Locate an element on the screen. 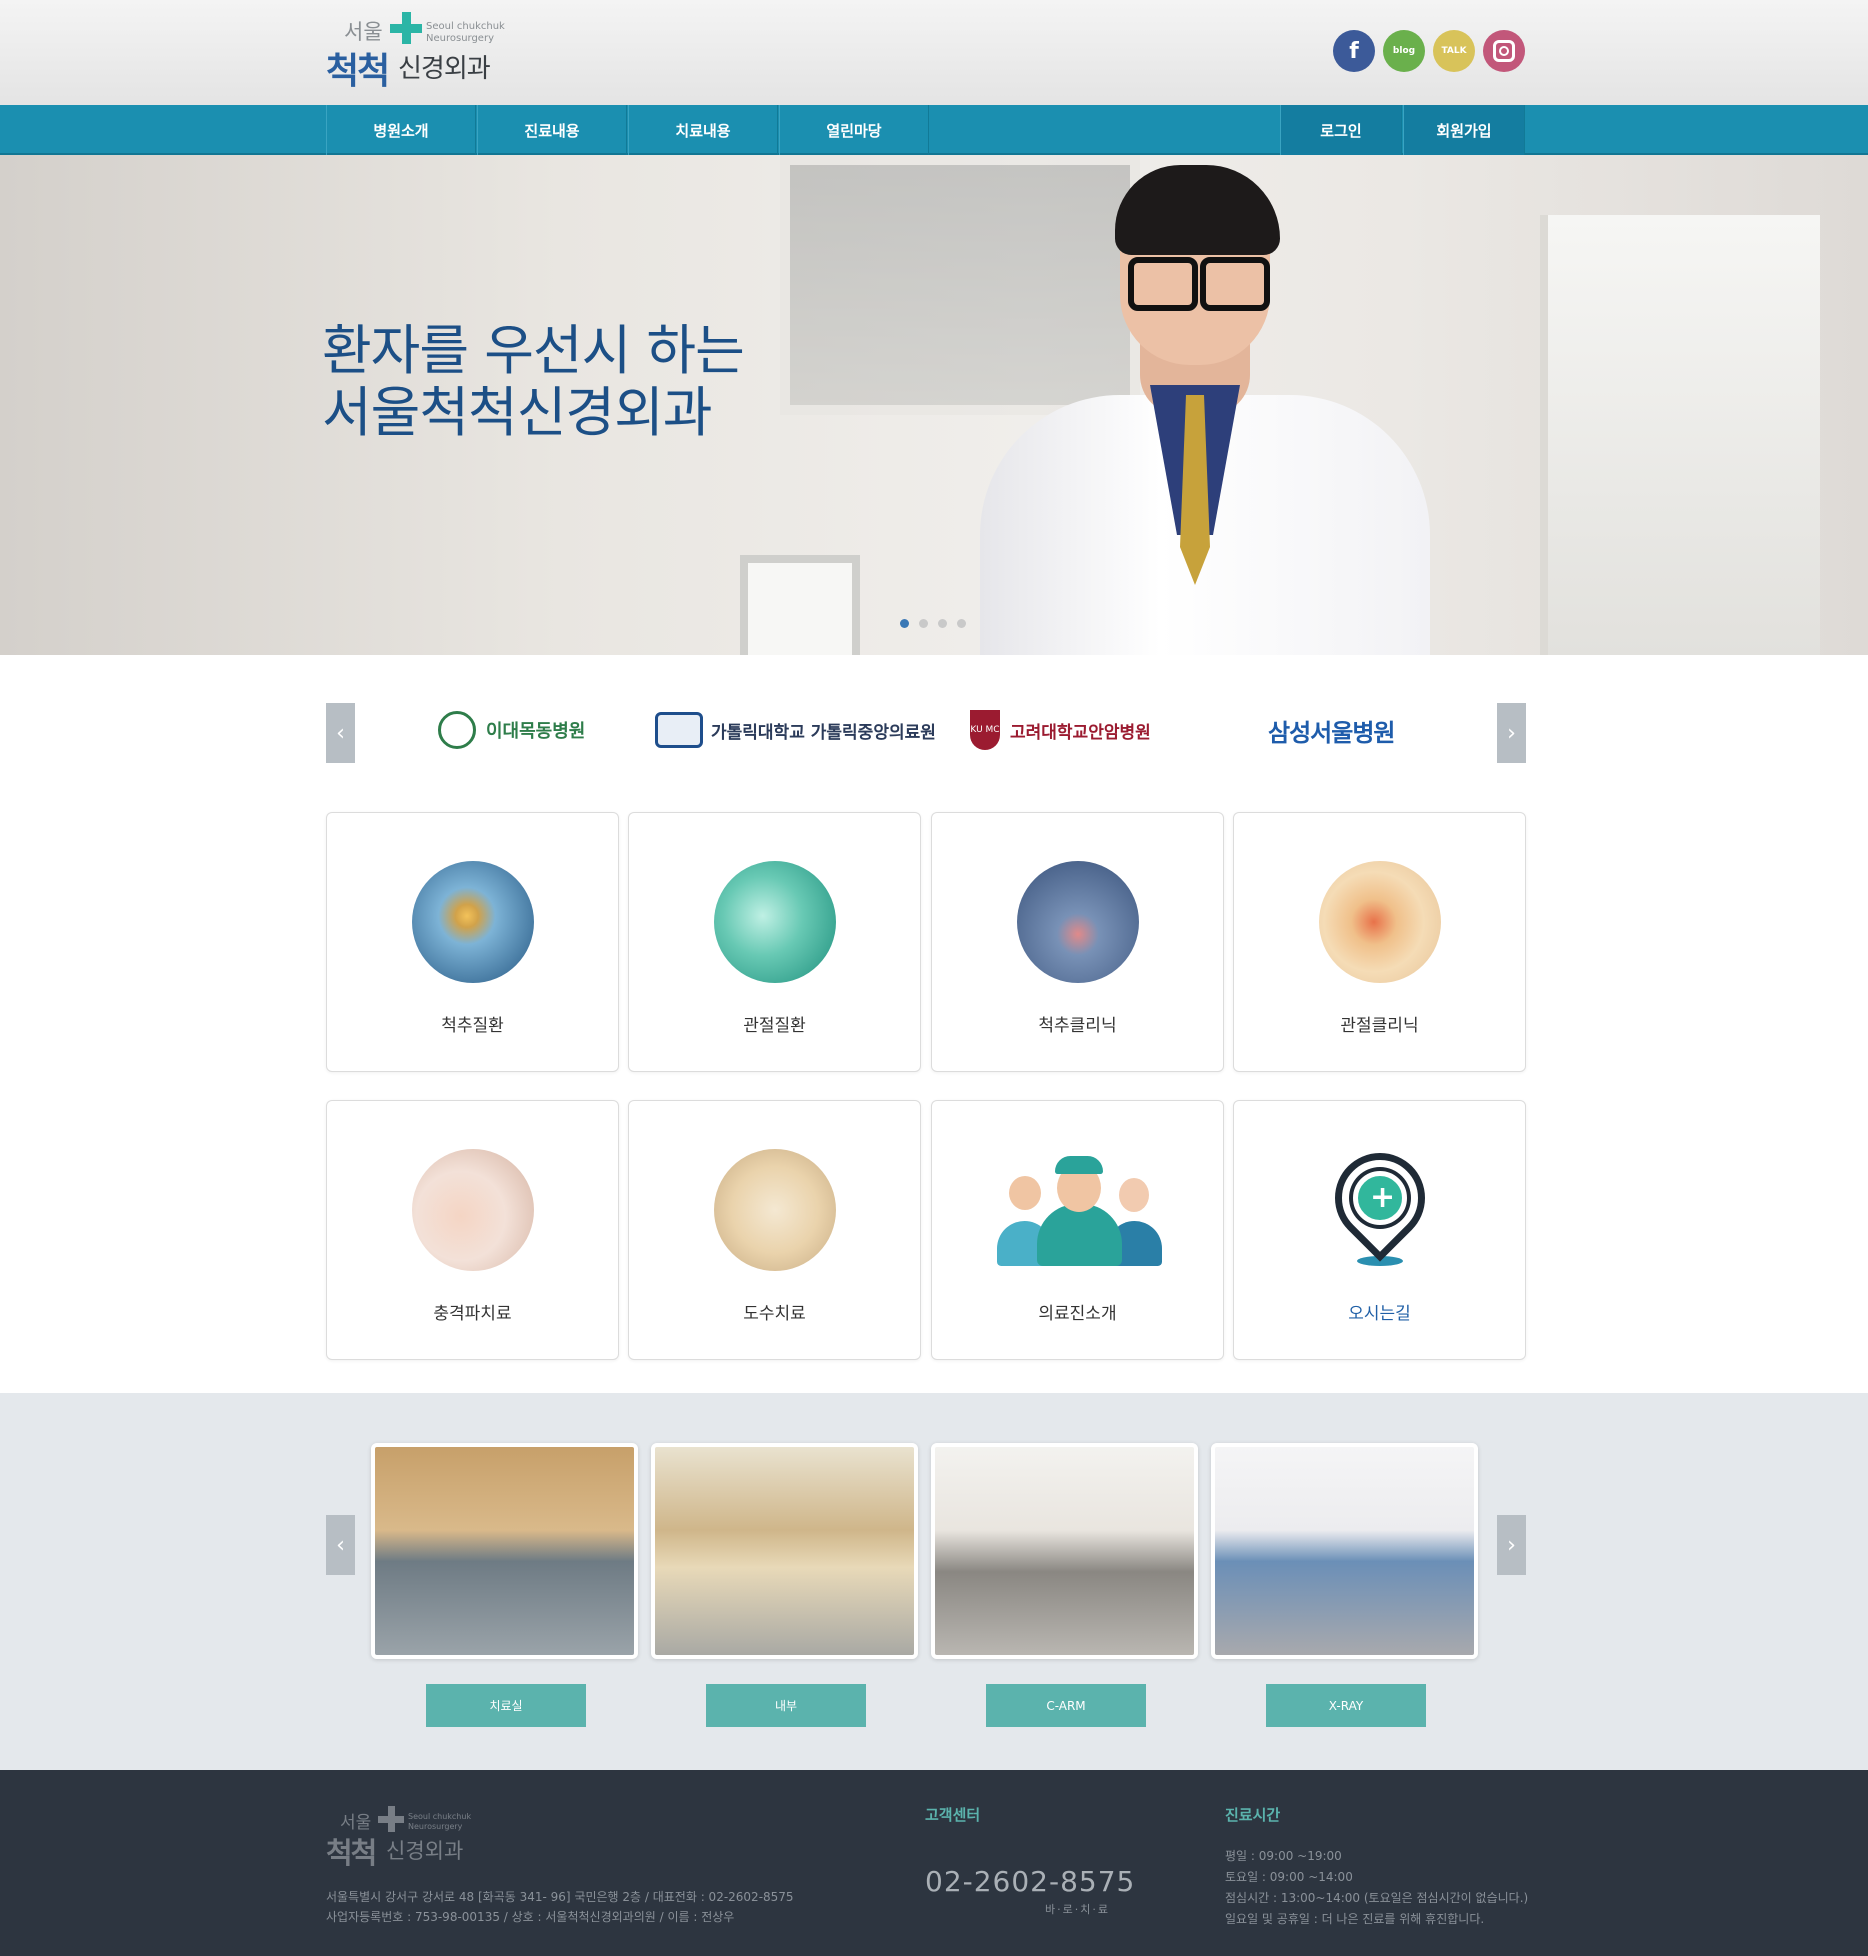 The width and height of the screenshot is (1868, 1956). hours-lunch: 점심시간 : 13:00~14:00 (토요일은 점심시간이 없습니다.) is located at coordinates (1377, 1898).